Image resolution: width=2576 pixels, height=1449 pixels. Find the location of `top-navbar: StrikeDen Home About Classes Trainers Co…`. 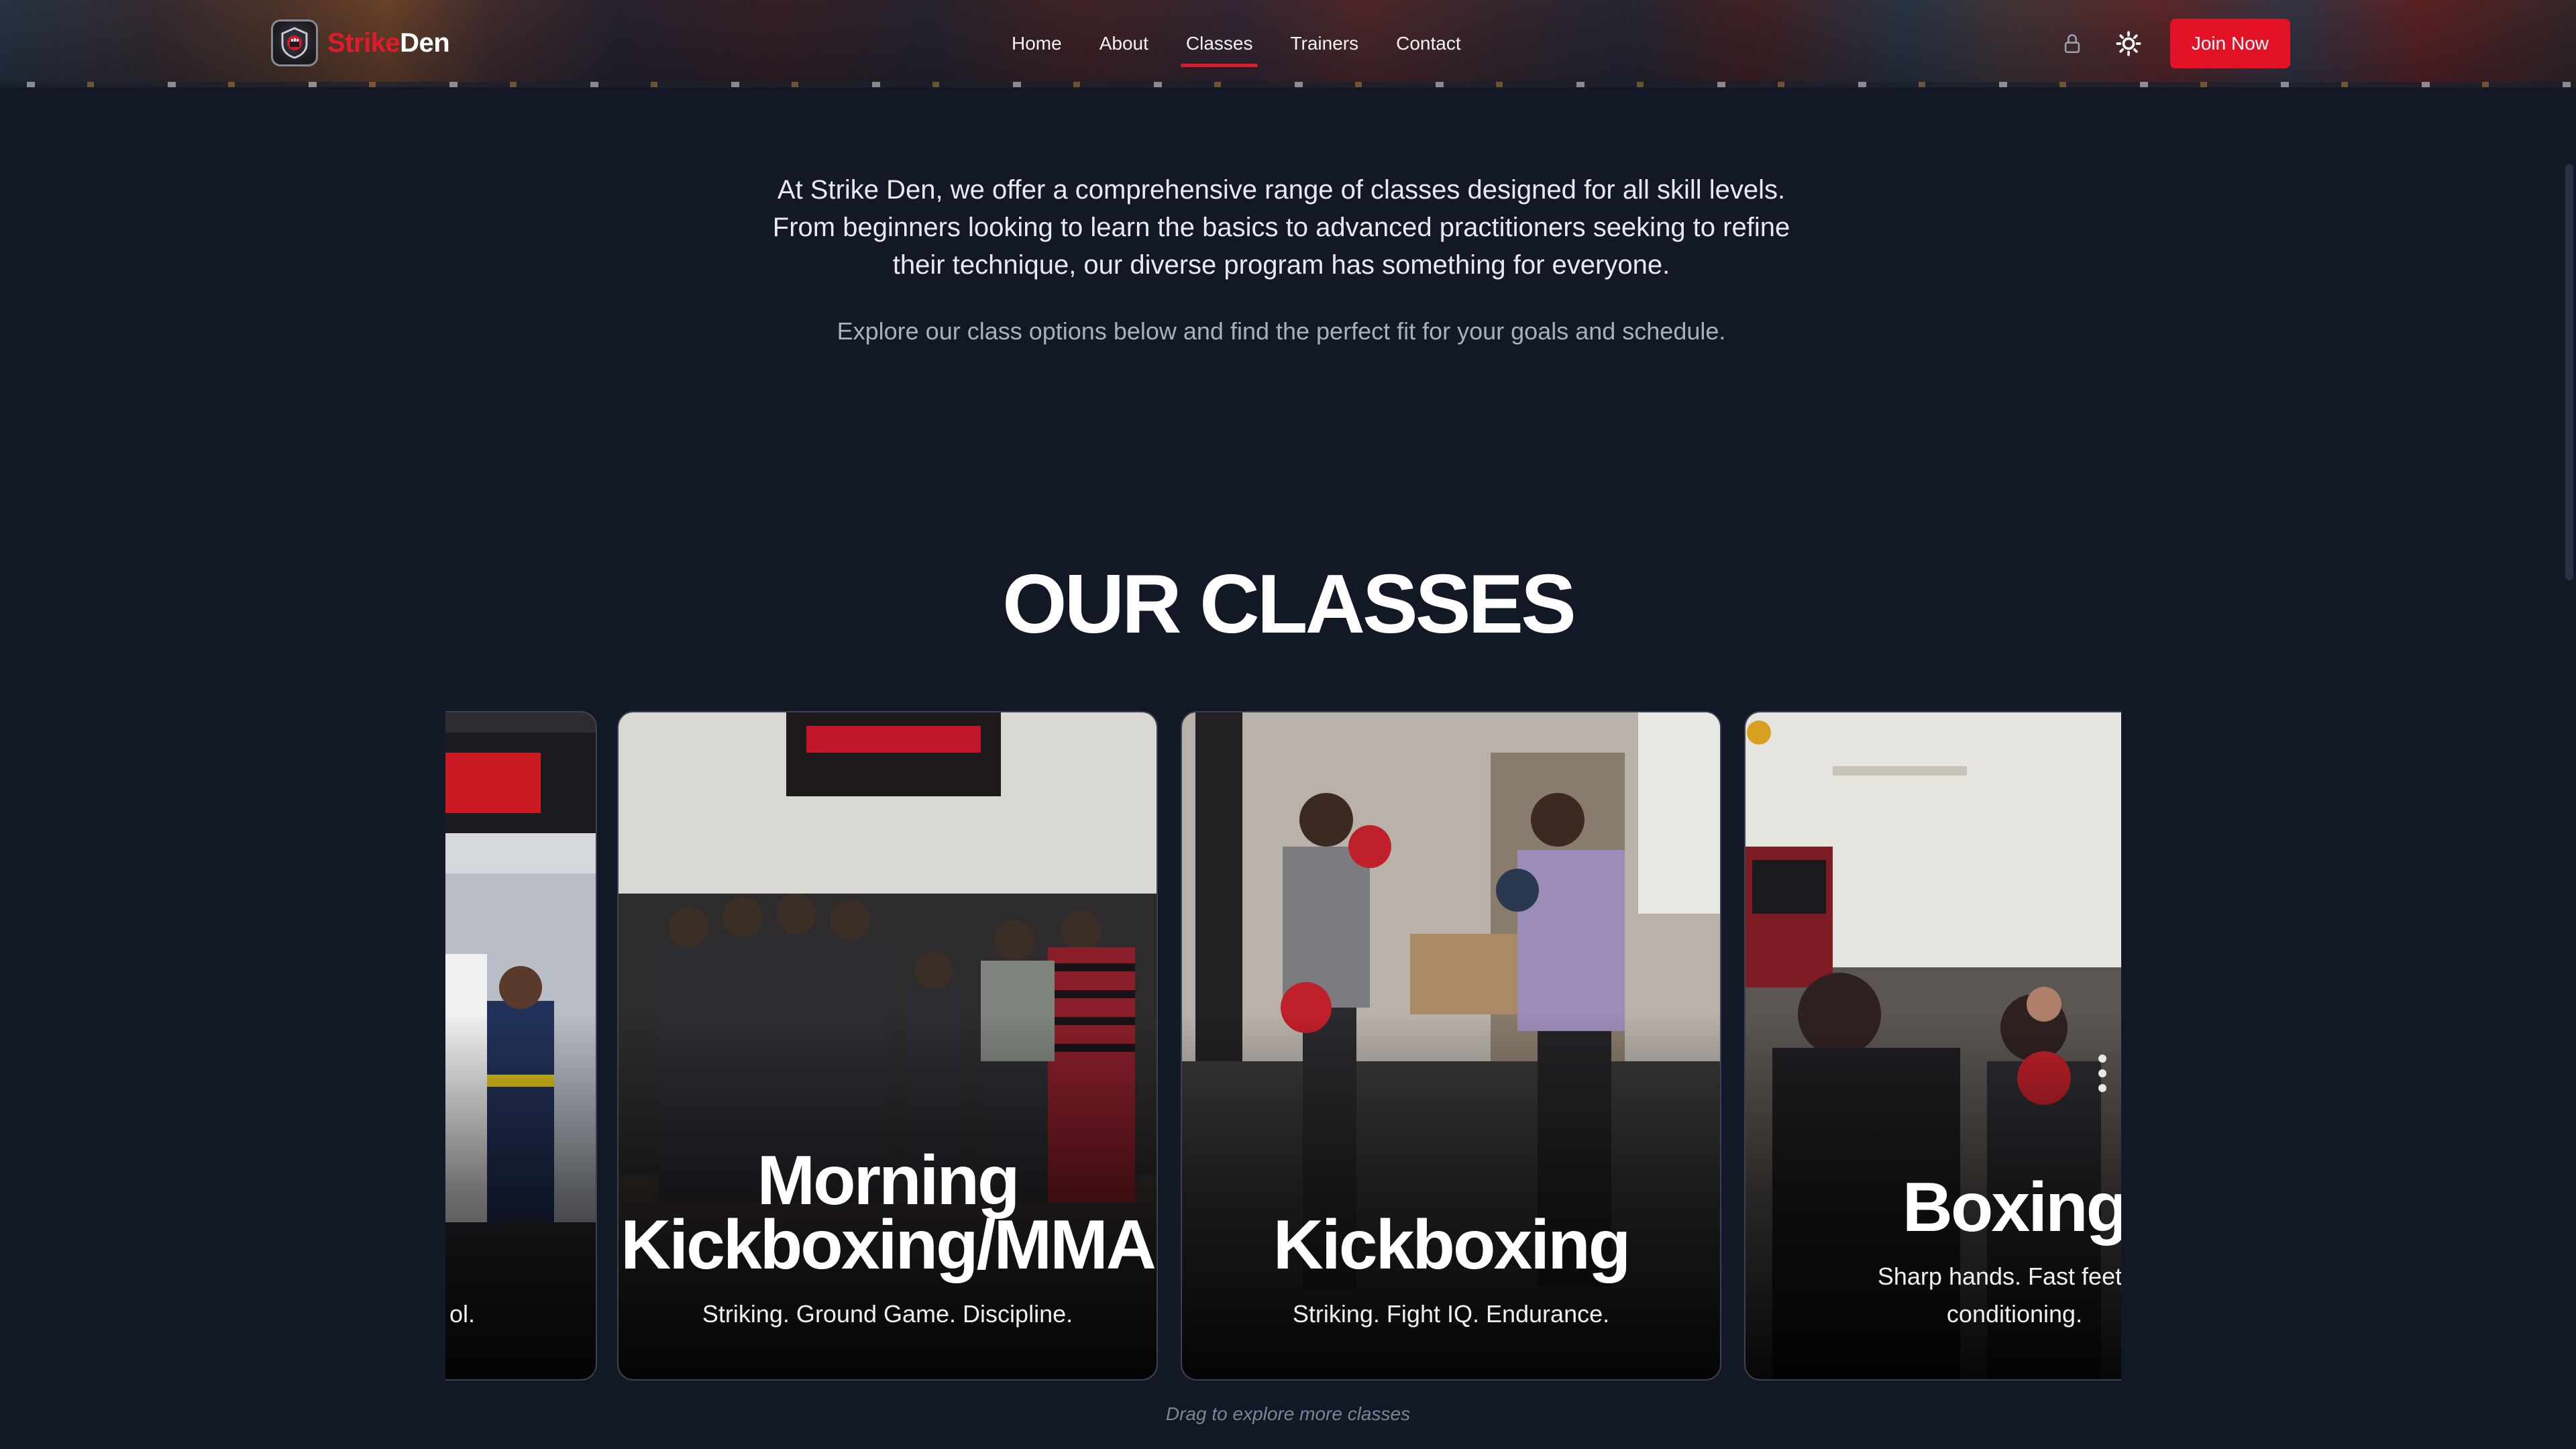

top-navbar: StrikeDen Home About Classes Trainers Co… is located at coordinates (1288, 43).